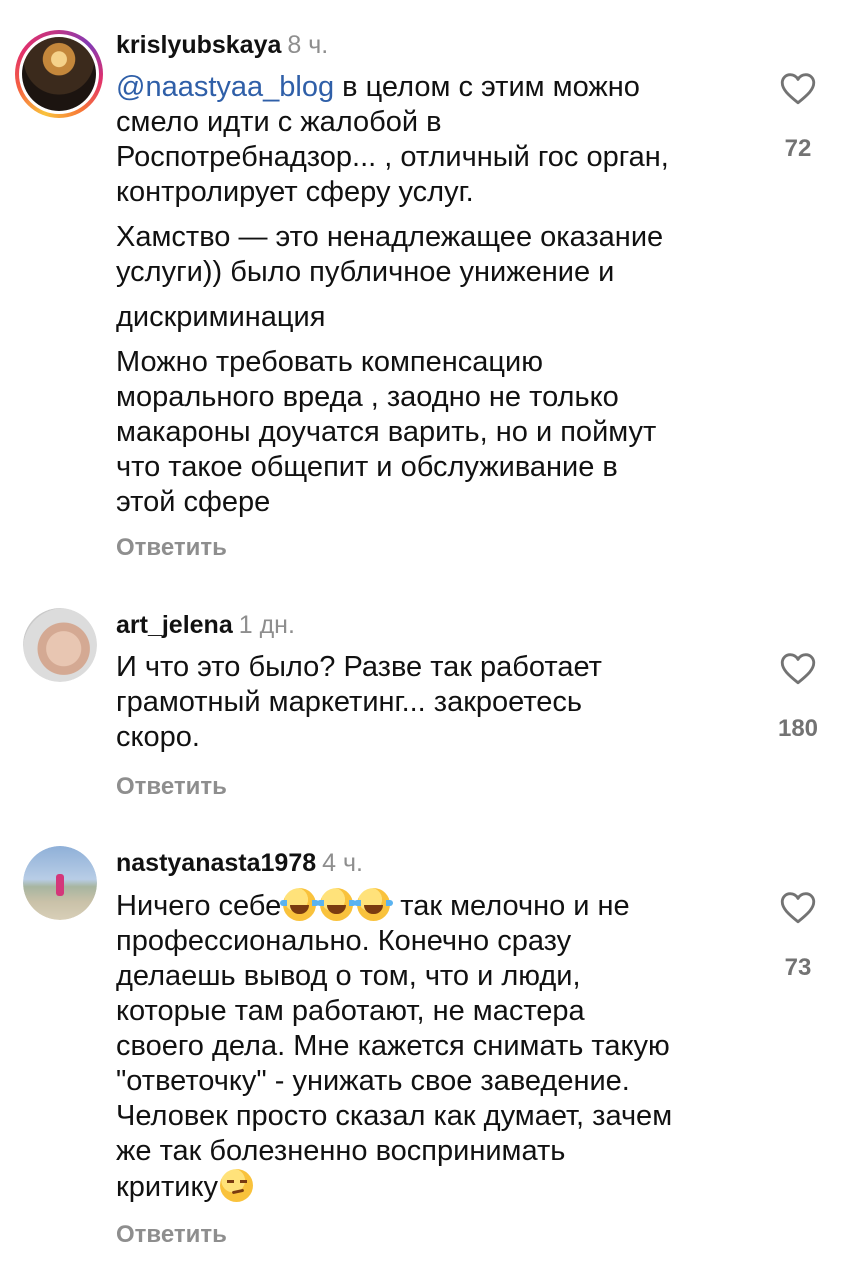 The image size is (859, 1280). I want to click on mention-link: @naastyaa_blog, so click(225, 87).